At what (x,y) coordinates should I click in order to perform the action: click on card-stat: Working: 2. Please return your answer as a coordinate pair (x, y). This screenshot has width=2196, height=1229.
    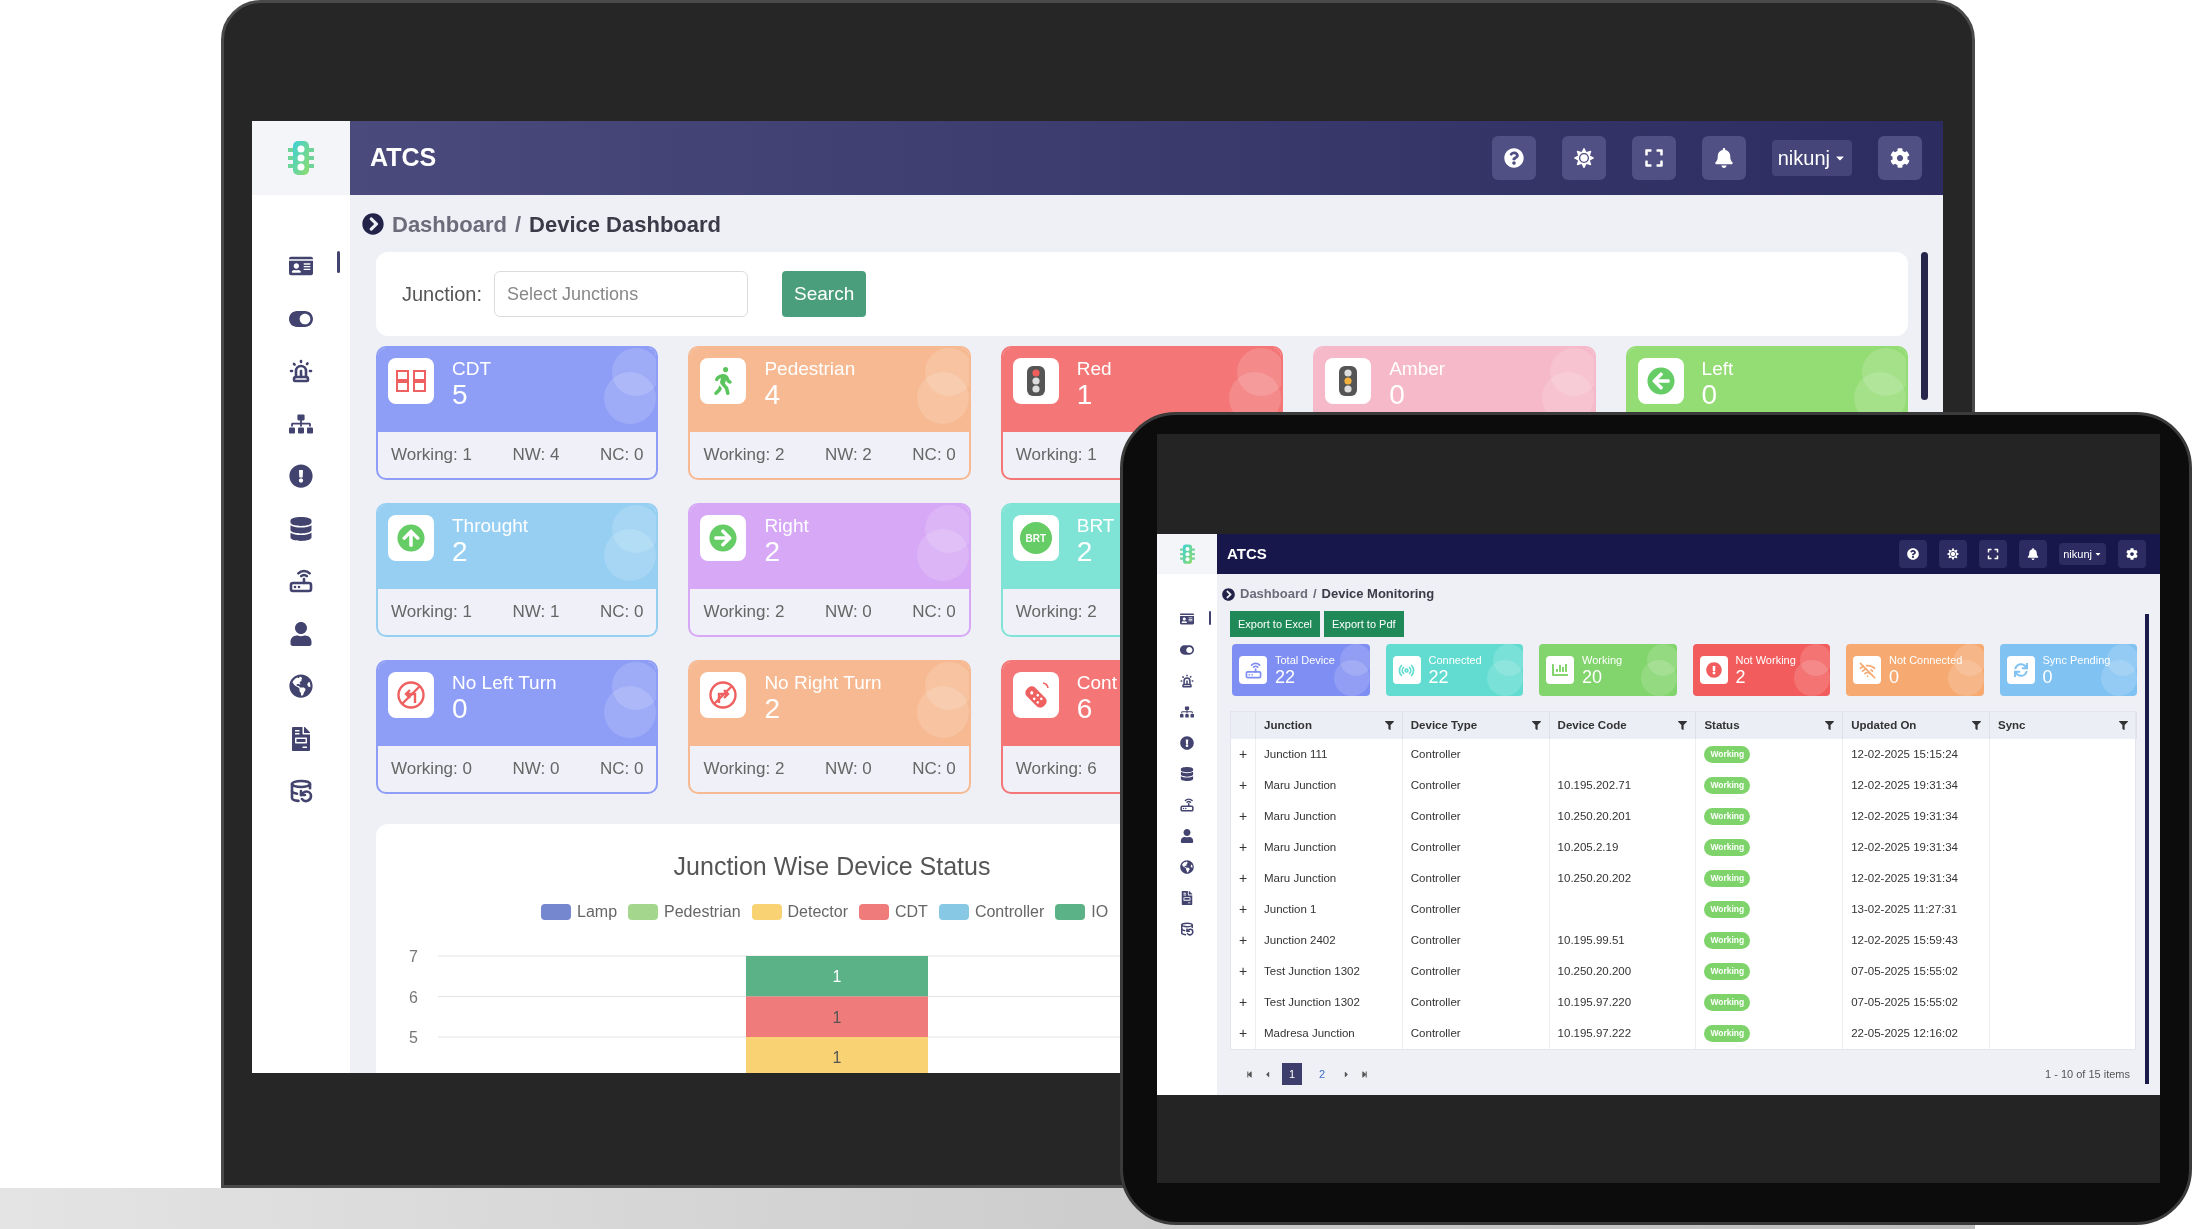
    Looking at the image, I should click on (744, 612).